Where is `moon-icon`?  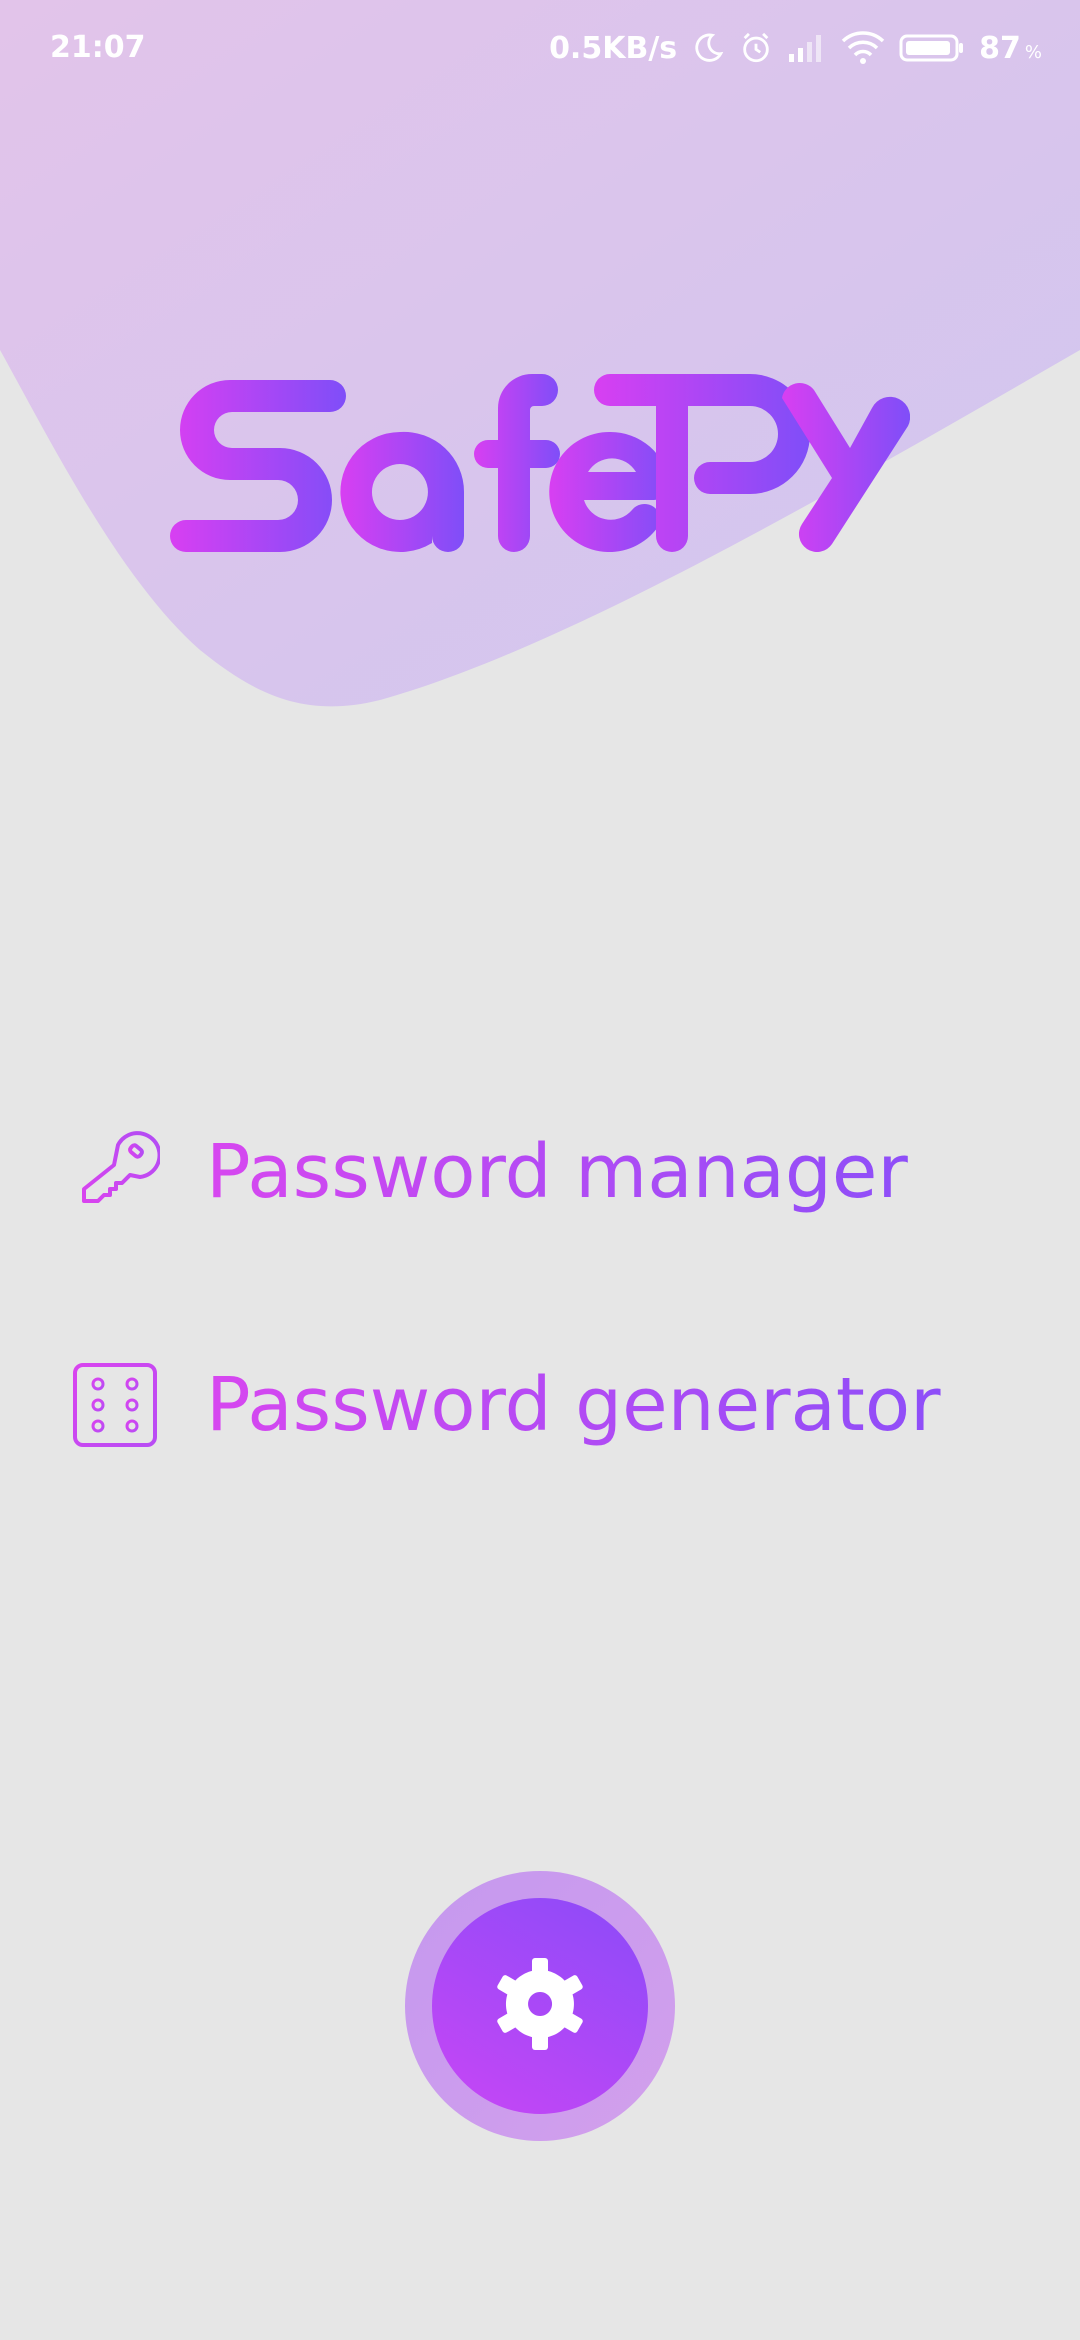 moon-icon is located at coordinates (708, 48).